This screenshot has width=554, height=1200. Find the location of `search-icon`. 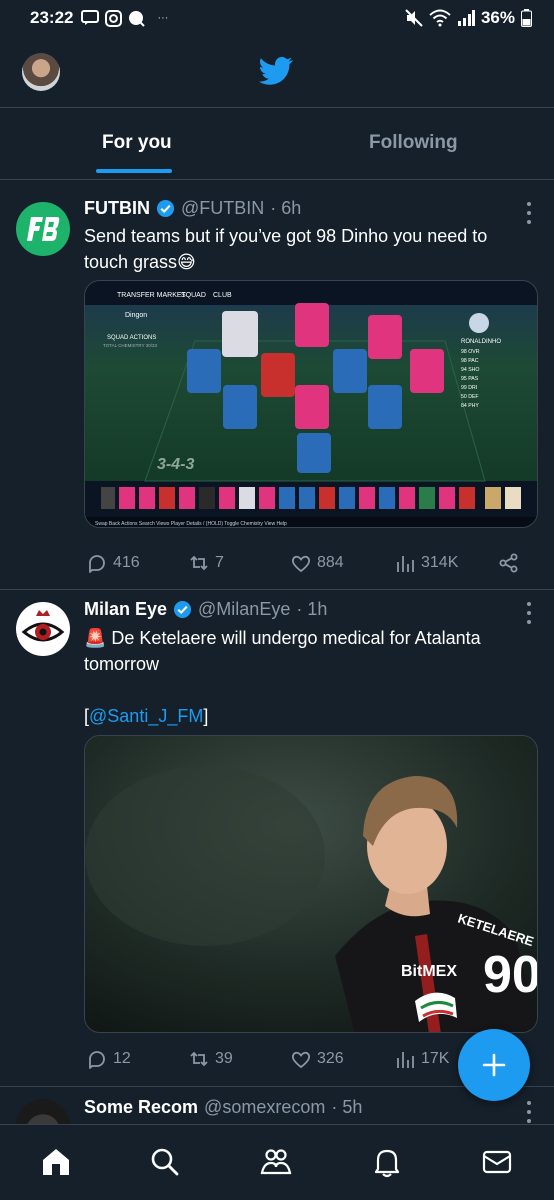

search-icon is located at coordinates (165, 1162).